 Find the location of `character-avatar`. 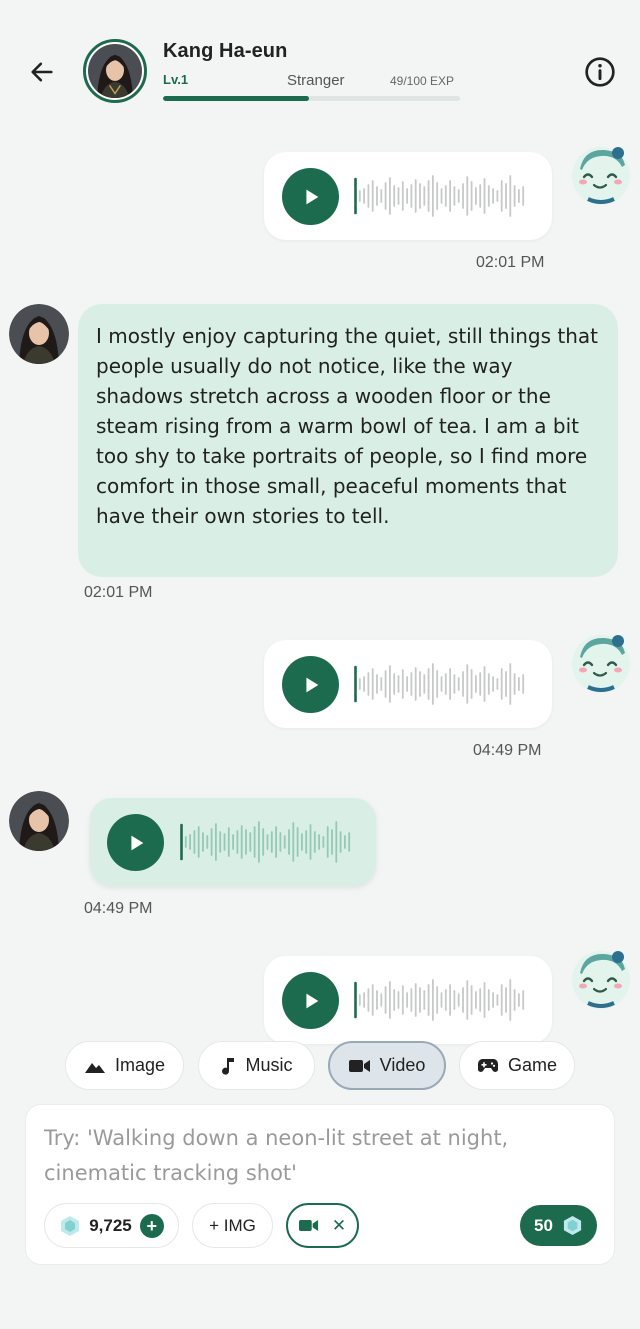

character-avatar is located at coordinates (115, 71).